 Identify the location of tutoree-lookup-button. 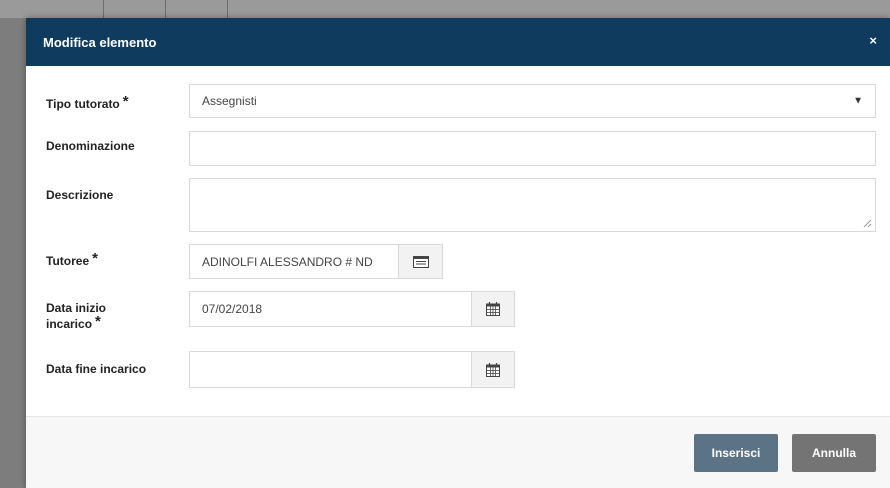
(420, 261).